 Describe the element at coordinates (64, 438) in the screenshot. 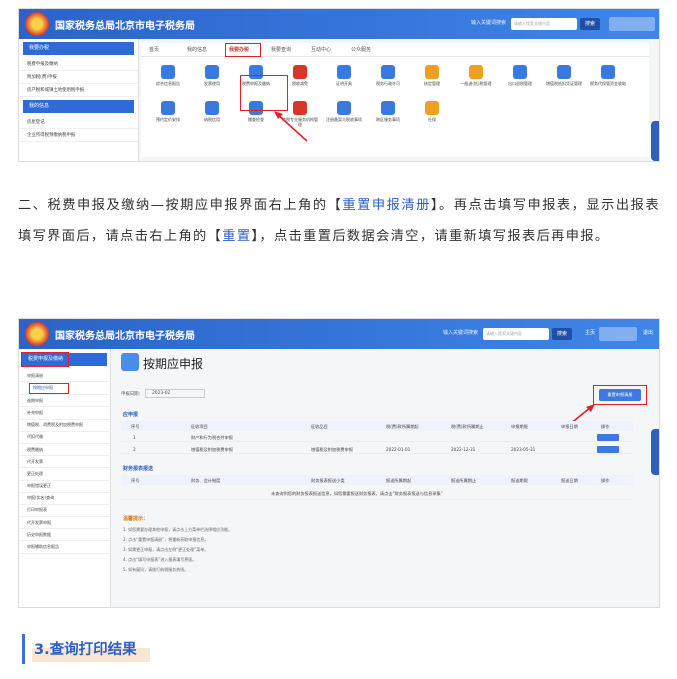

I see `sidebar-item: 代扣代缴` at that location.